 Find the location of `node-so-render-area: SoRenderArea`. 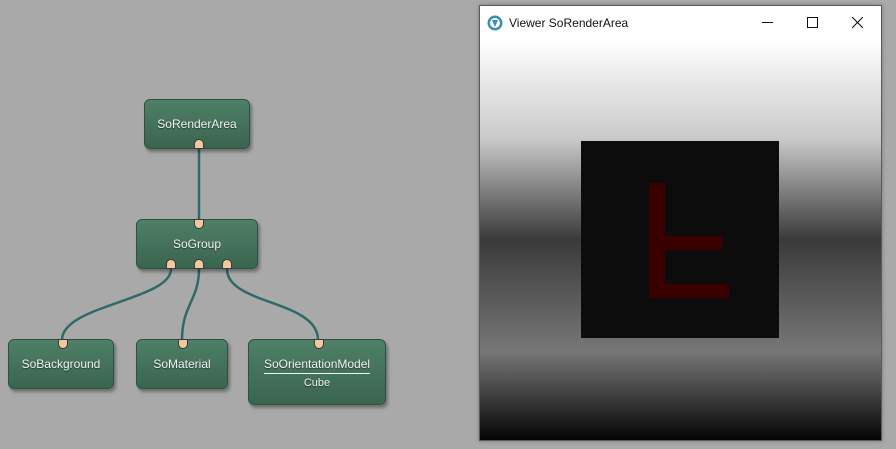

node-so-render-area: SoRenderArea is located at coordinates (197, 124).